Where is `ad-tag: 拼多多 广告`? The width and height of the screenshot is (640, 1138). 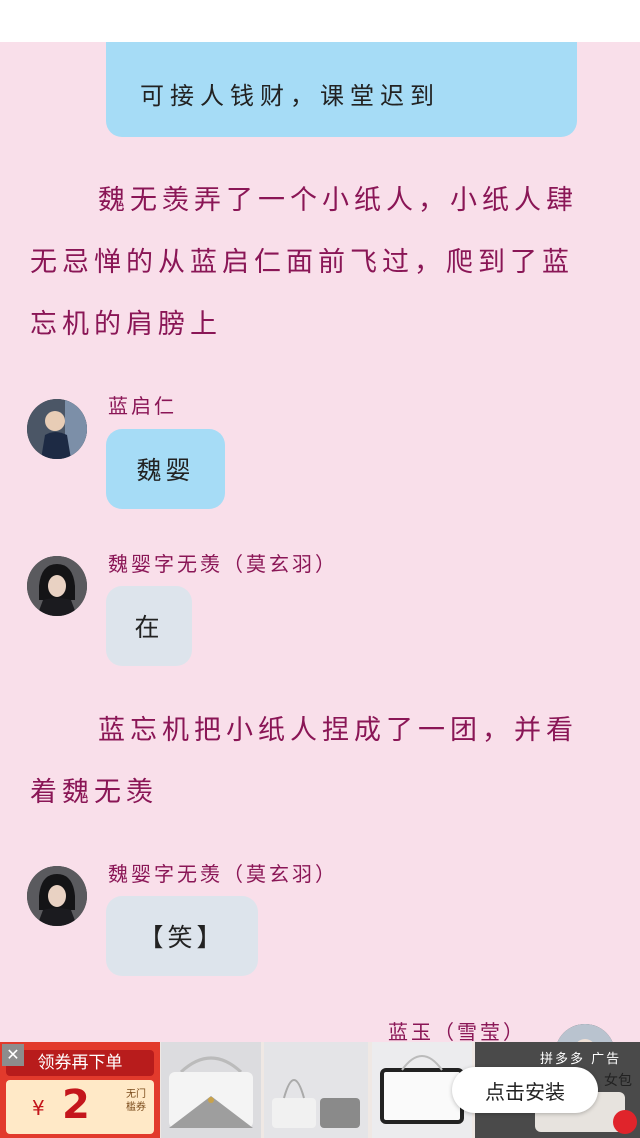
ad-tag: 拼多多 广告 is located at coordinates (581, 1059).